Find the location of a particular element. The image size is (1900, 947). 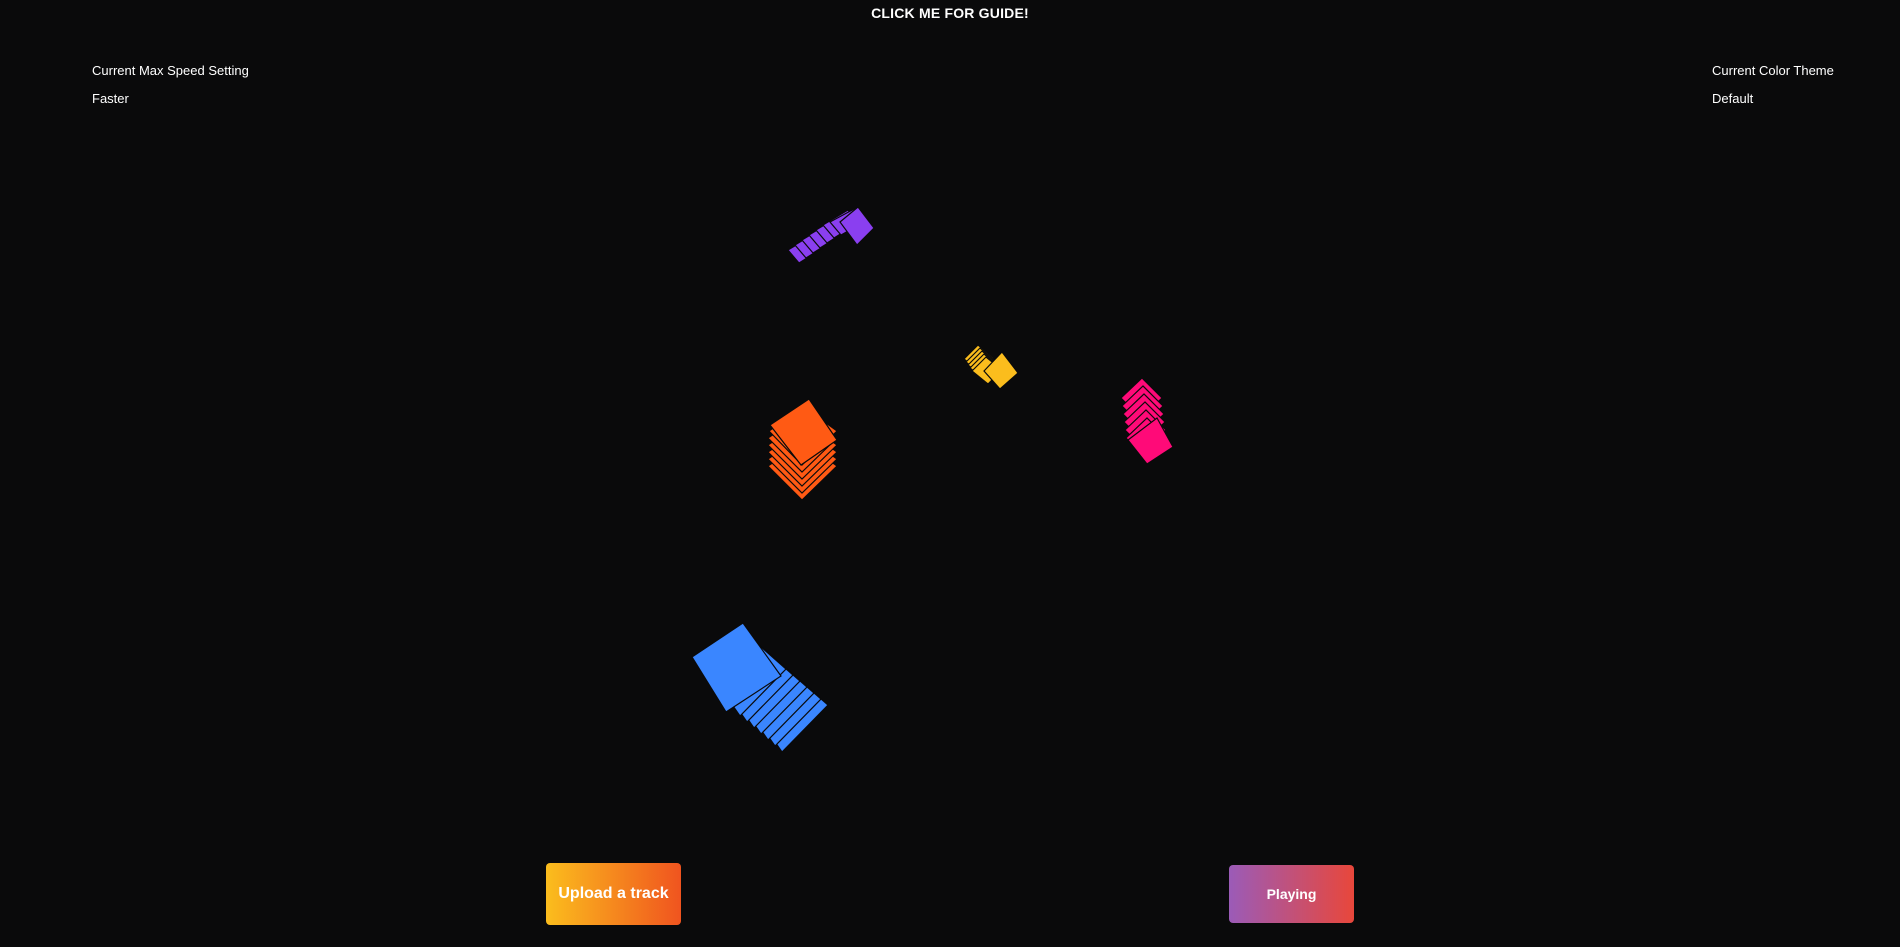

yellow-cube-stack is located at coordinates (991, 367).